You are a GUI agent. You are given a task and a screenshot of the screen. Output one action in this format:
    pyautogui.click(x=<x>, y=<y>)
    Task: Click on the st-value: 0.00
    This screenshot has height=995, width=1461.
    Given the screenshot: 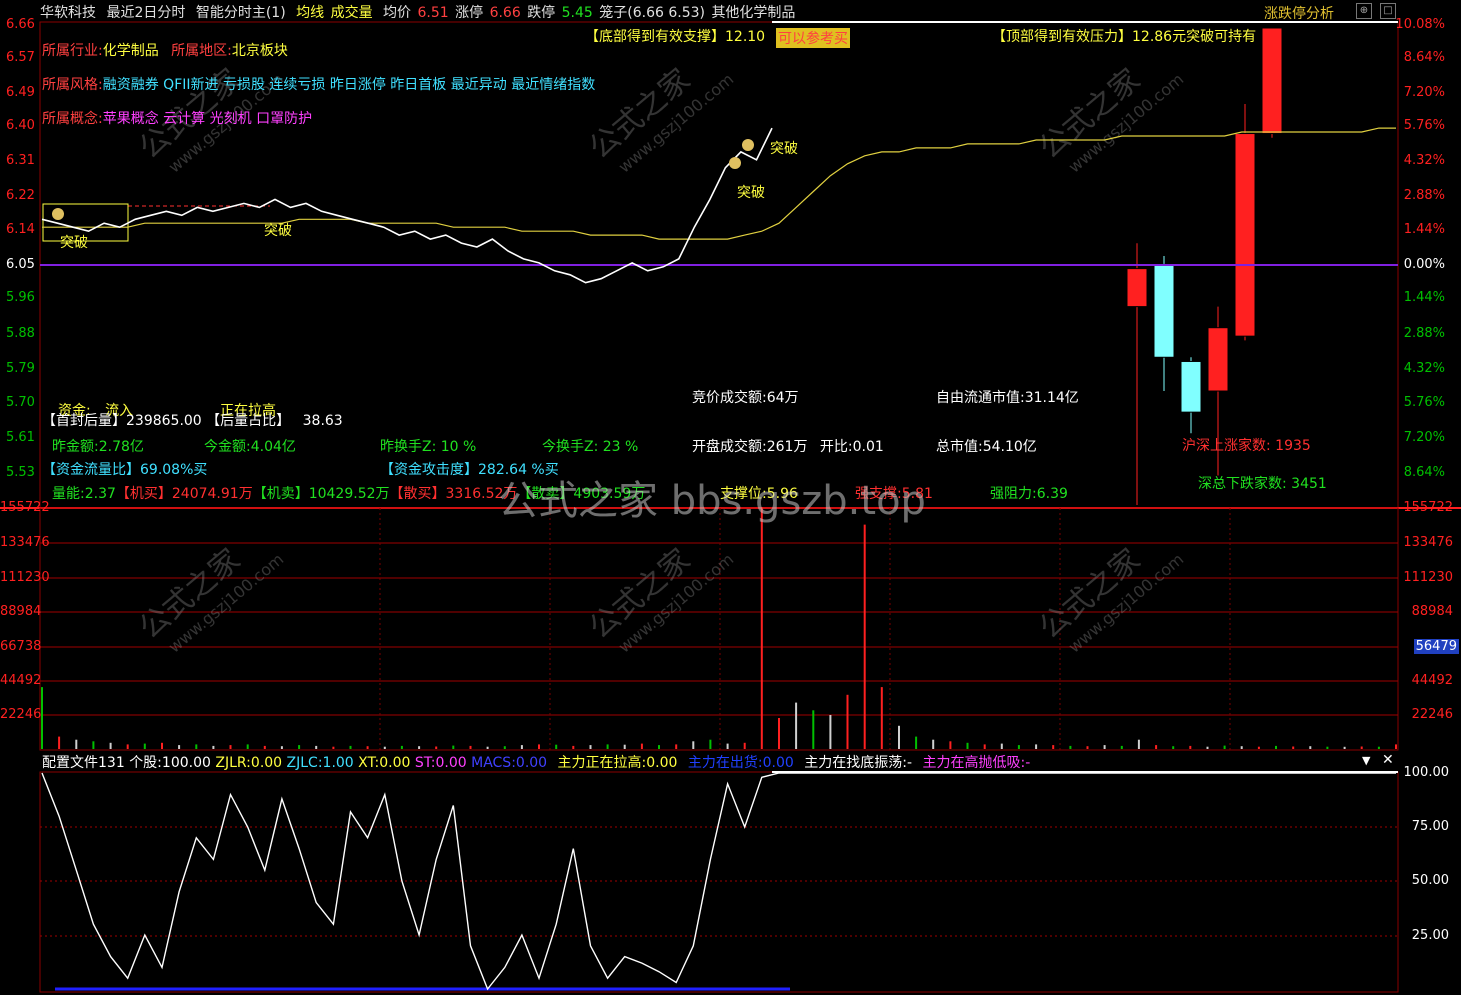 What is the action you would take?
    pyautogui.click(x=451, y=763)
    